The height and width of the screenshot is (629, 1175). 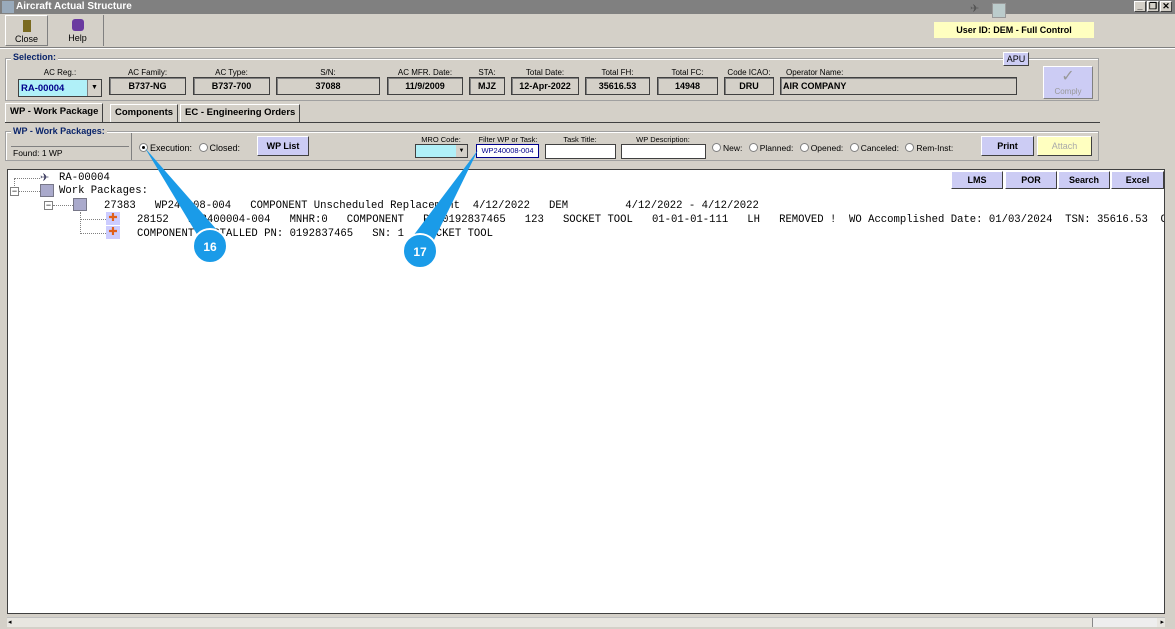 I want to click on callout-17-pointer, so click(x=444, y=197).